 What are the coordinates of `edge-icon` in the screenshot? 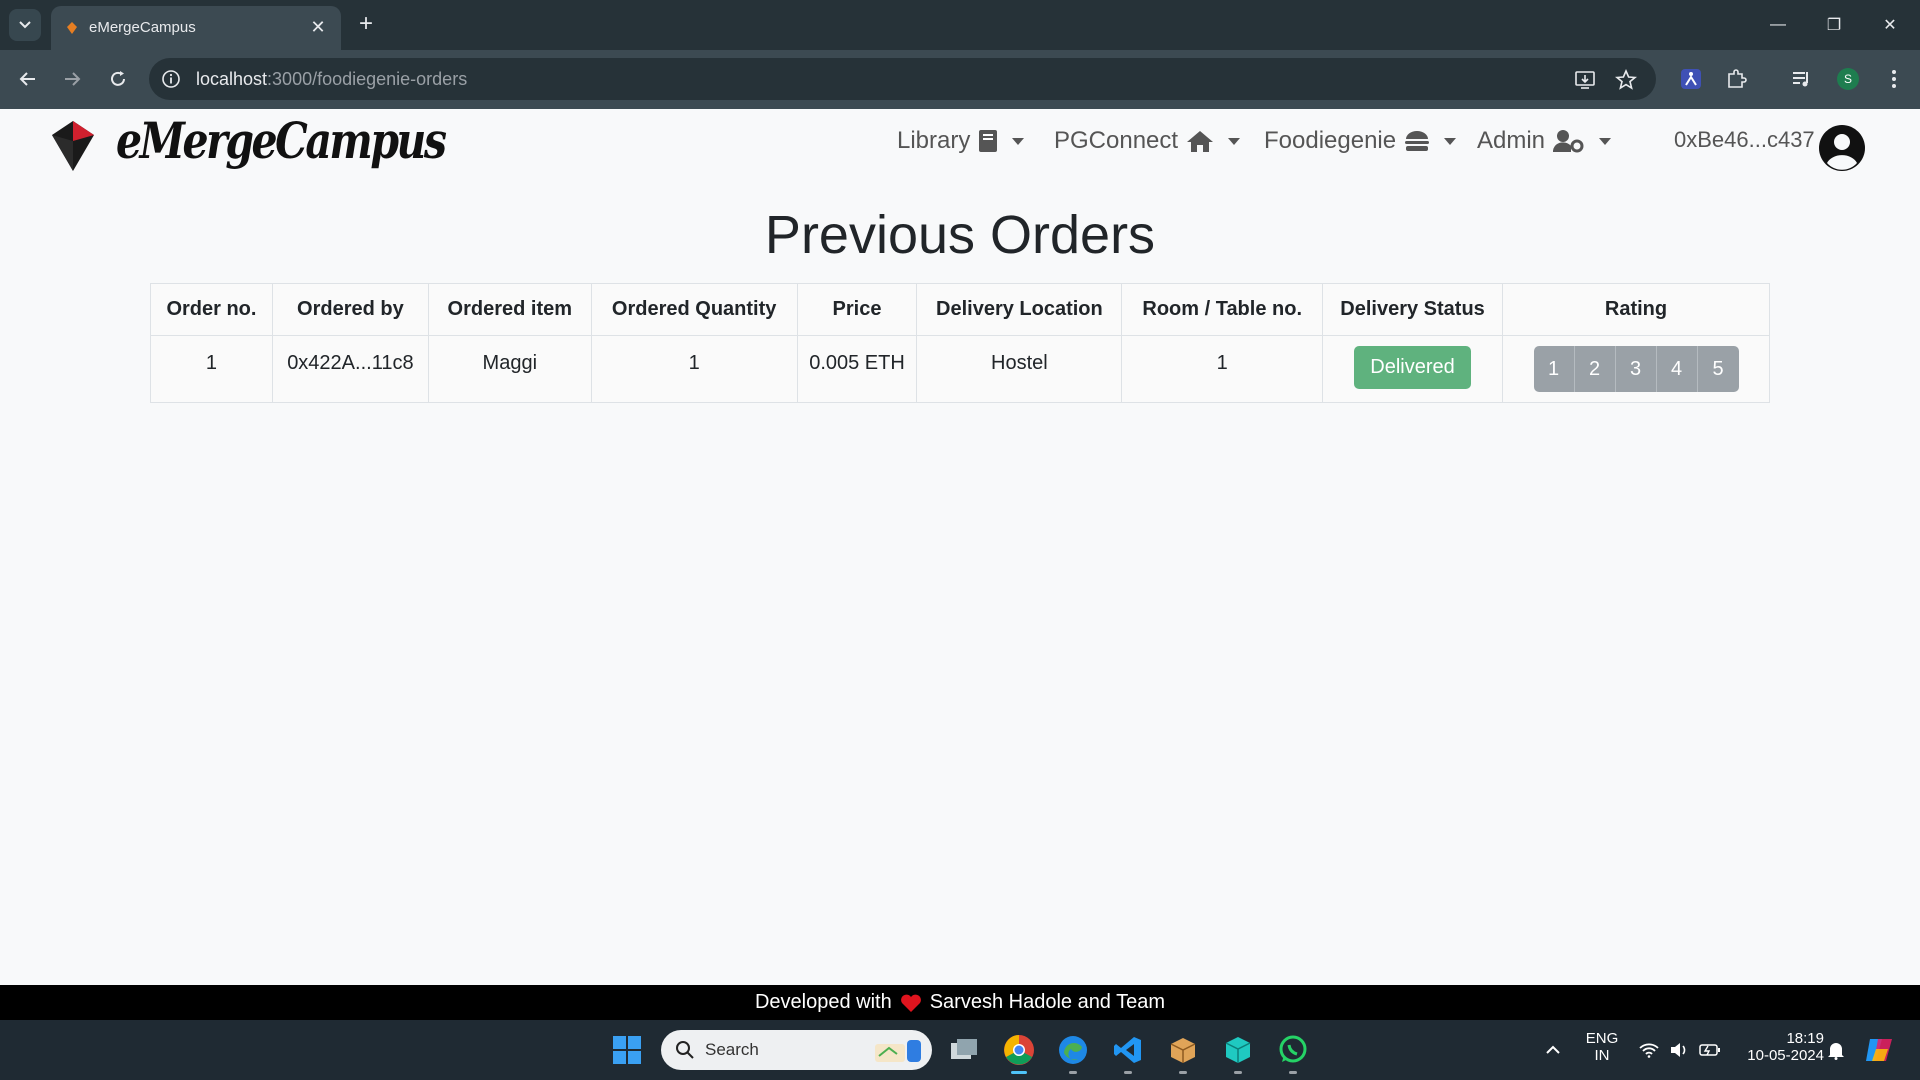 It's located at (1073, 1050).